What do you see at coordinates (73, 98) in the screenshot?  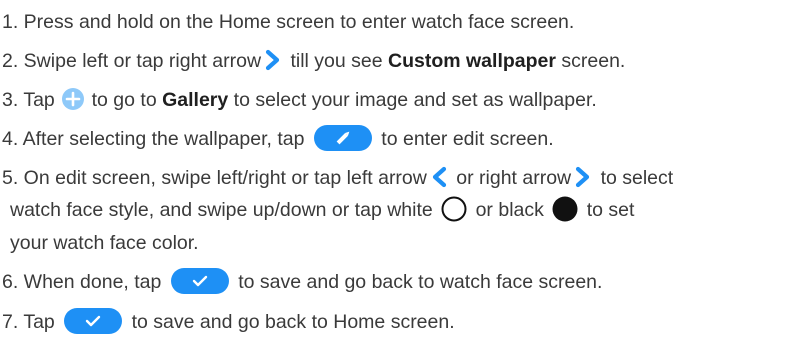 I see `plus-icon` at bounding box center [73, 98].